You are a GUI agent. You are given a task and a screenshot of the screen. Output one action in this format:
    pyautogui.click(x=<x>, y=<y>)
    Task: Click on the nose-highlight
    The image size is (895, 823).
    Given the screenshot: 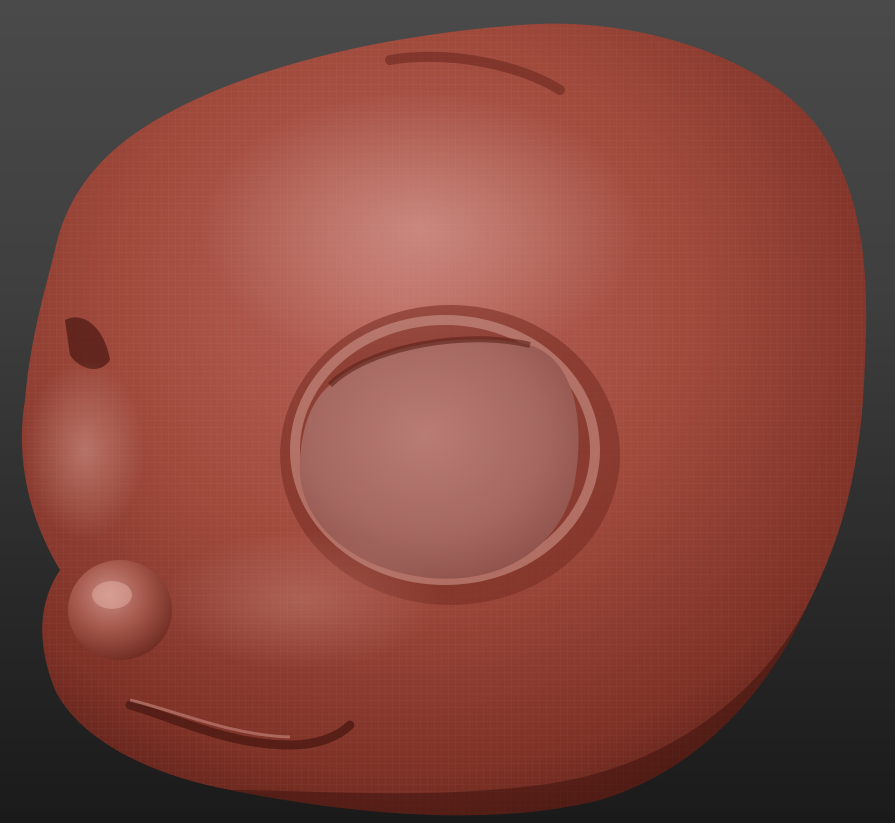 What is the action you would take?
    pyautogui.click(x=112, y=595)
    